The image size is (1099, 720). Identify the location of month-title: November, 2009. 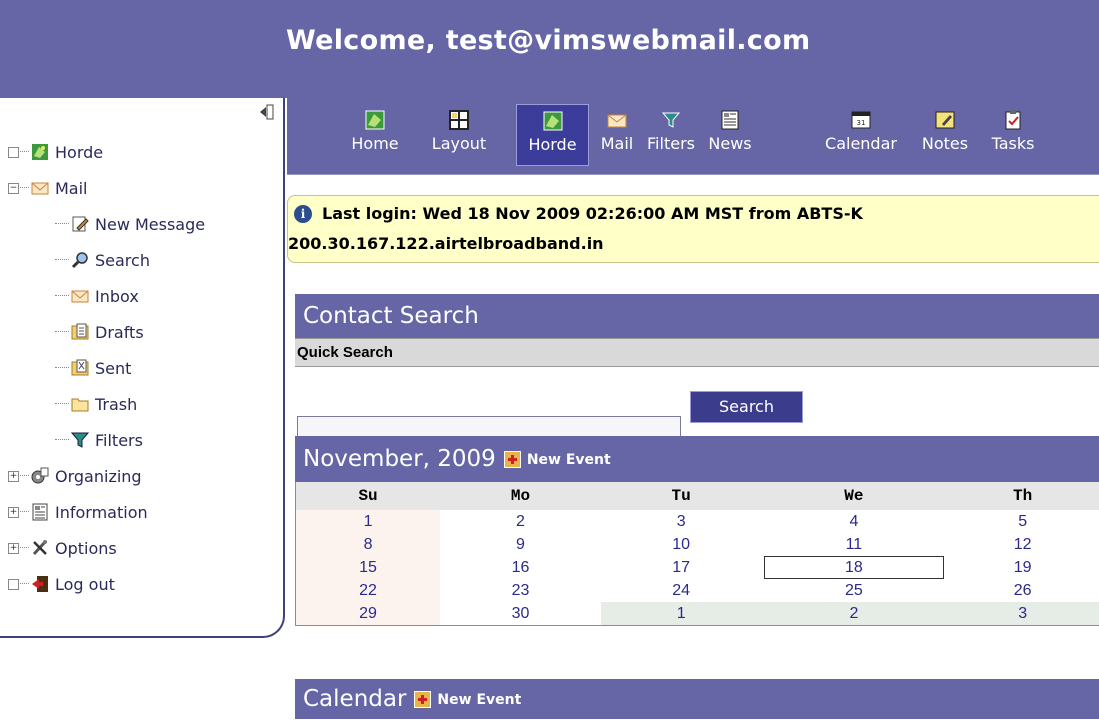
(399, 459).